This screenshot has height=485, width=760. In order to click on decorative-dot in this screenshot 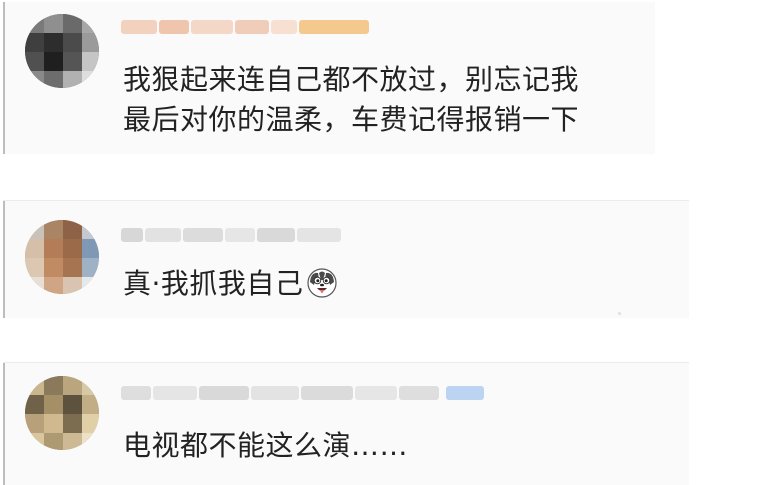, I will do `click(619, 313)`.